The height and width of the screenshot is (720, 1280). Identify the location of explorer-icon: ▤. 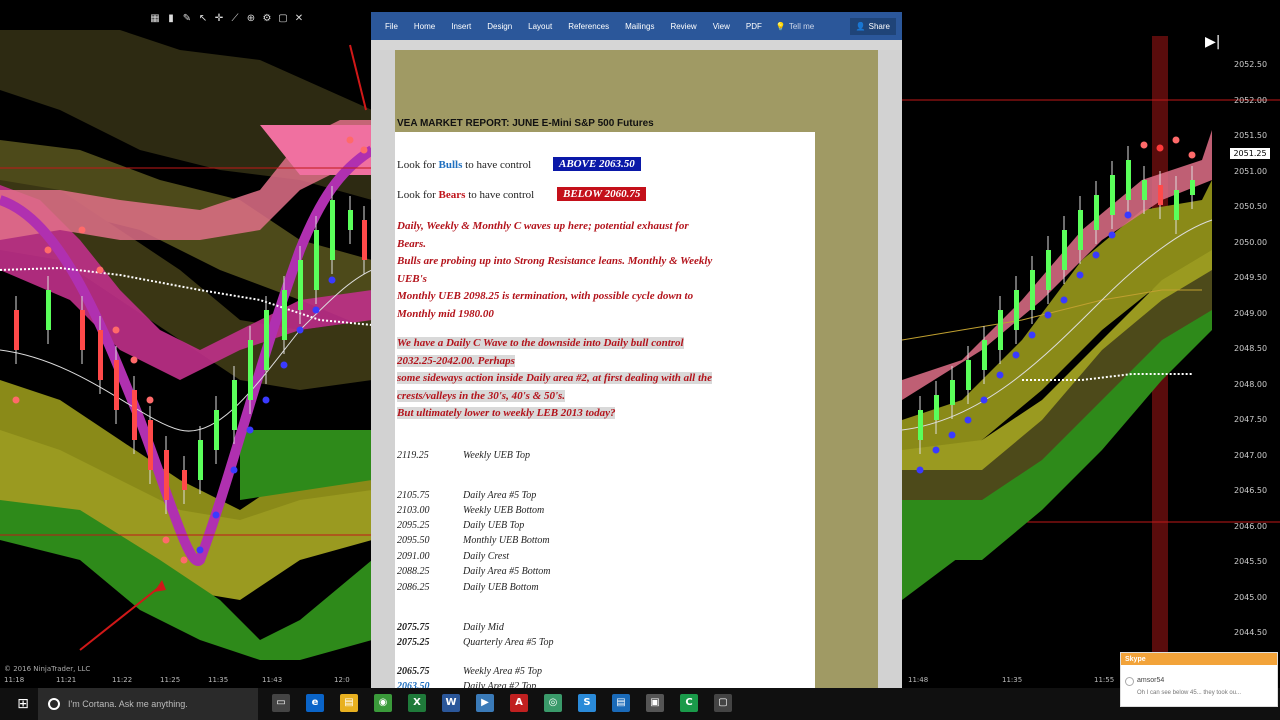
(349, 703).